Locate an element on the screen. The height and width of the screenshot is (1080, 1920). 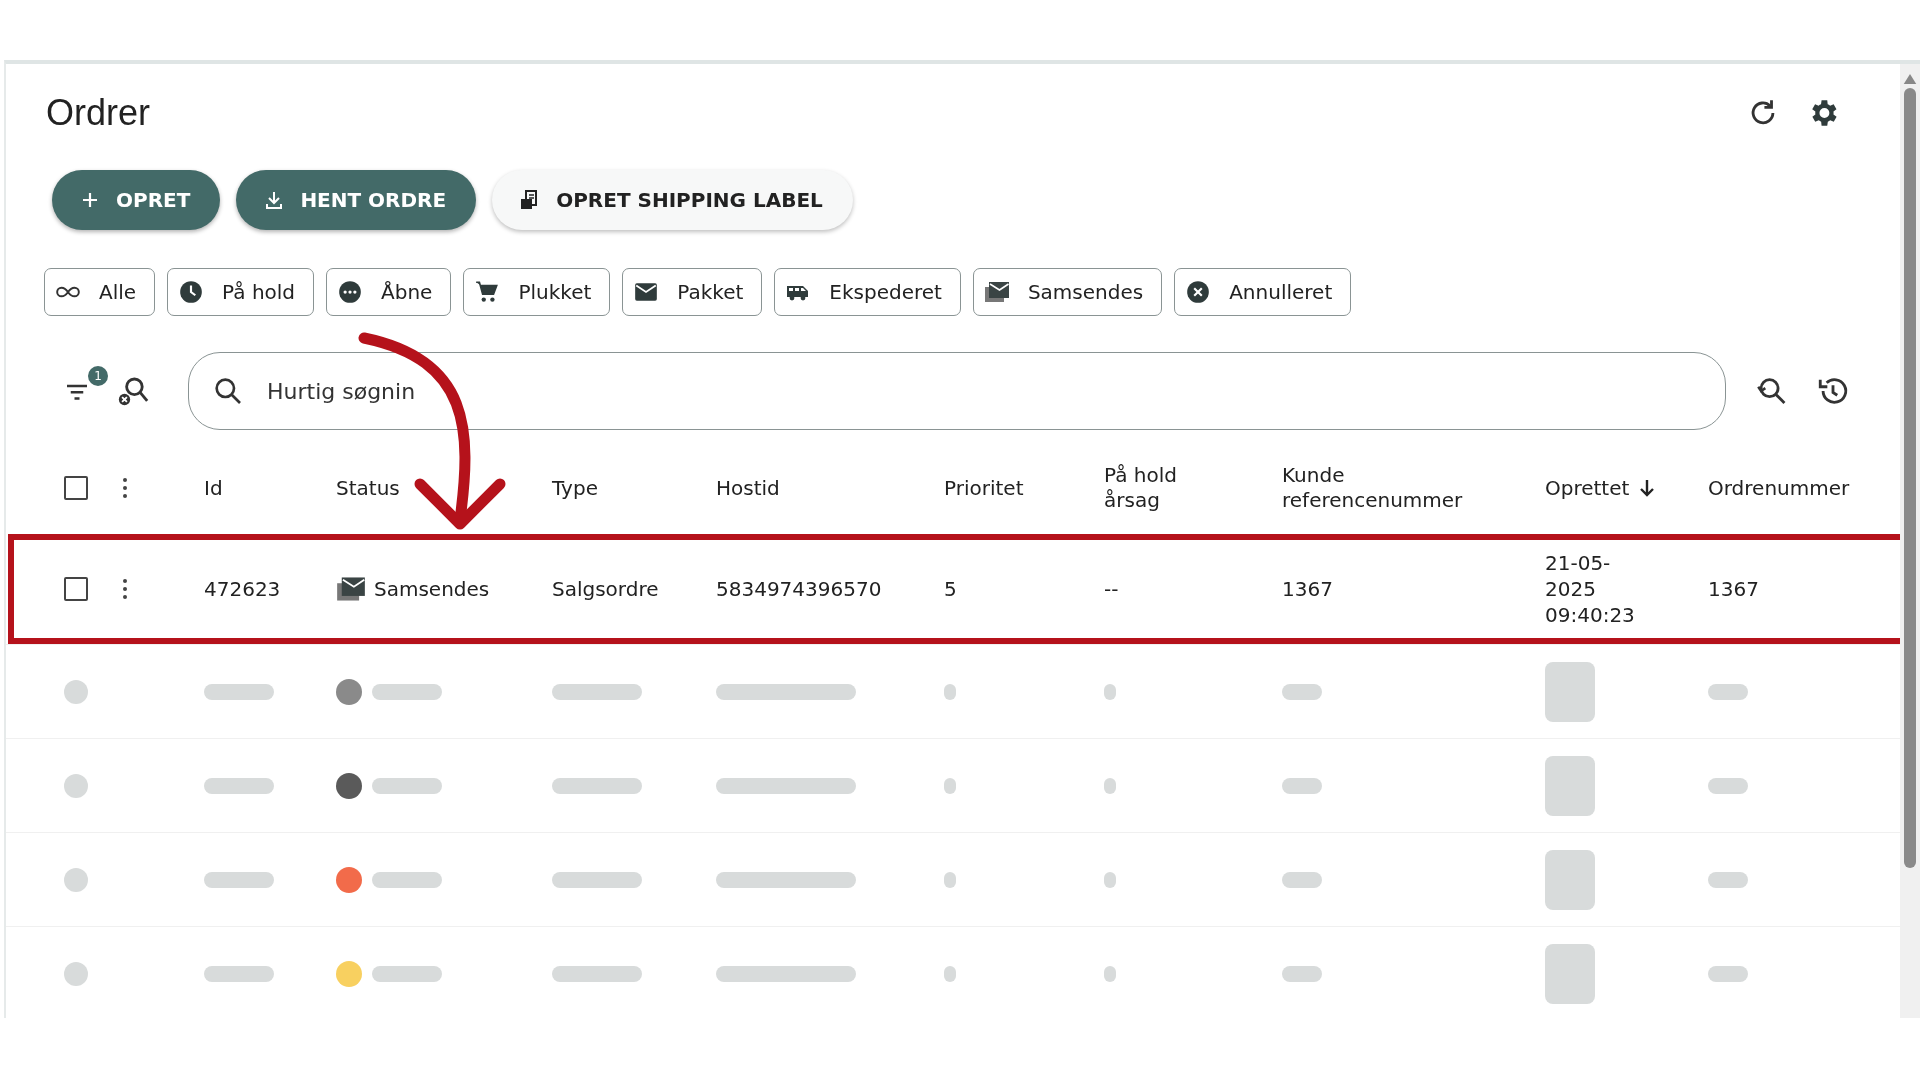
filter-chip: Annulleret is located at coordinates (1263, 292).